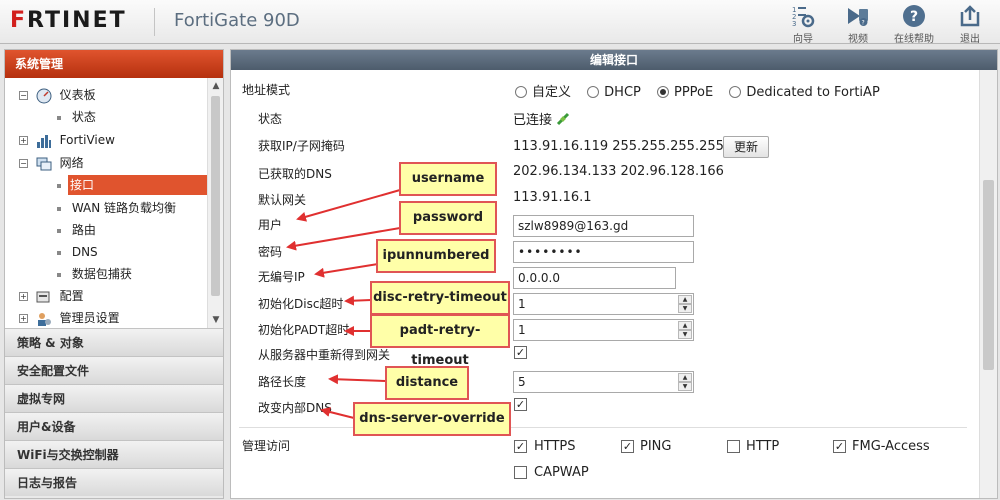 The image size is (1000, 500). I want to click on wizard-button: 1 2 3 向导, so click(803, 24).